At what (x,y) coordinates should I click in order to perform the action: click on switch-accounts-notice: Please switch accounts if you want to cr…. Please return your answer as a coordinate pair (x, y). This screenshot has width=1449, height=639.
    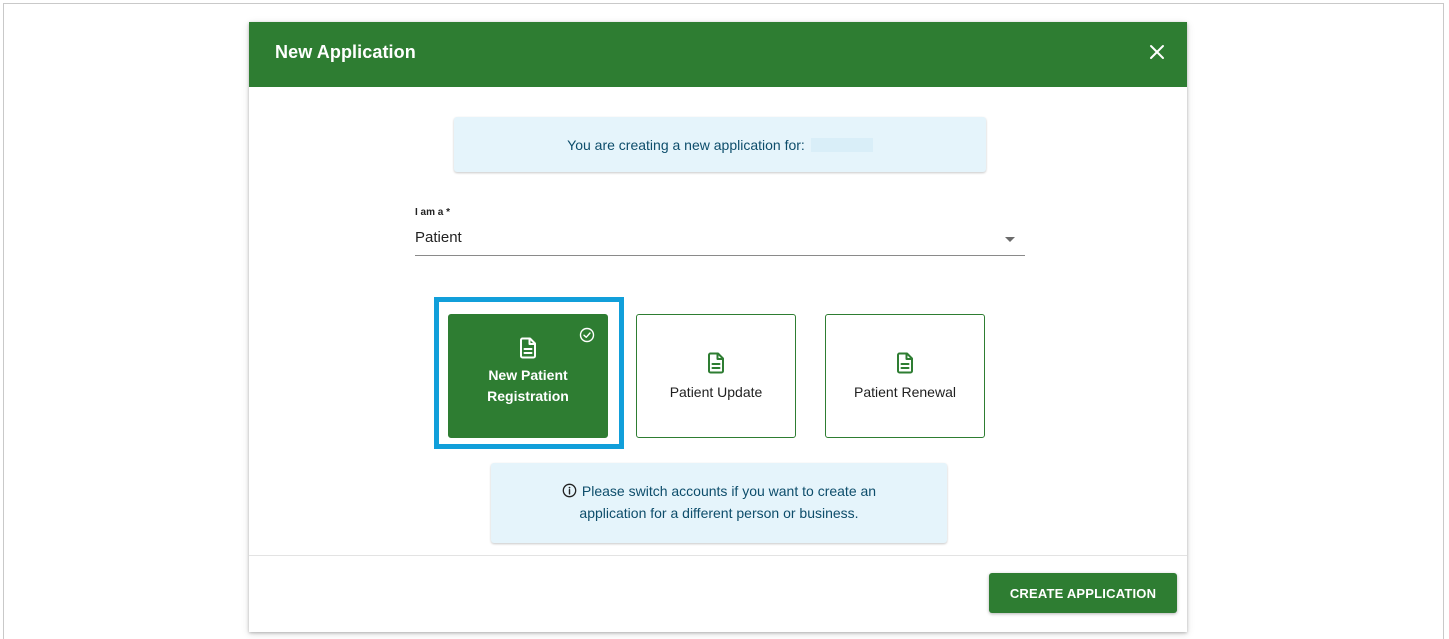
    Looking at the image, I should click on (719, 503).